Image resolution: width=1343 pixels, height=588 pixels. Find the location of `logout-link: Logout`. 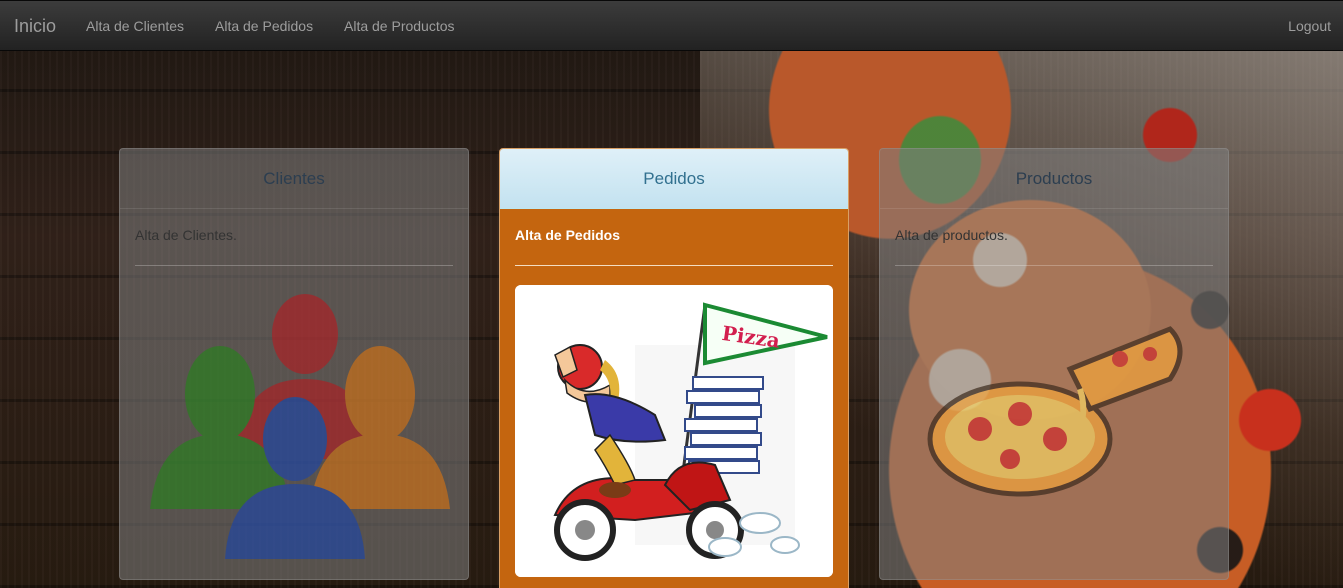

logout-link: Logout is located at coordinates (1309, 26).